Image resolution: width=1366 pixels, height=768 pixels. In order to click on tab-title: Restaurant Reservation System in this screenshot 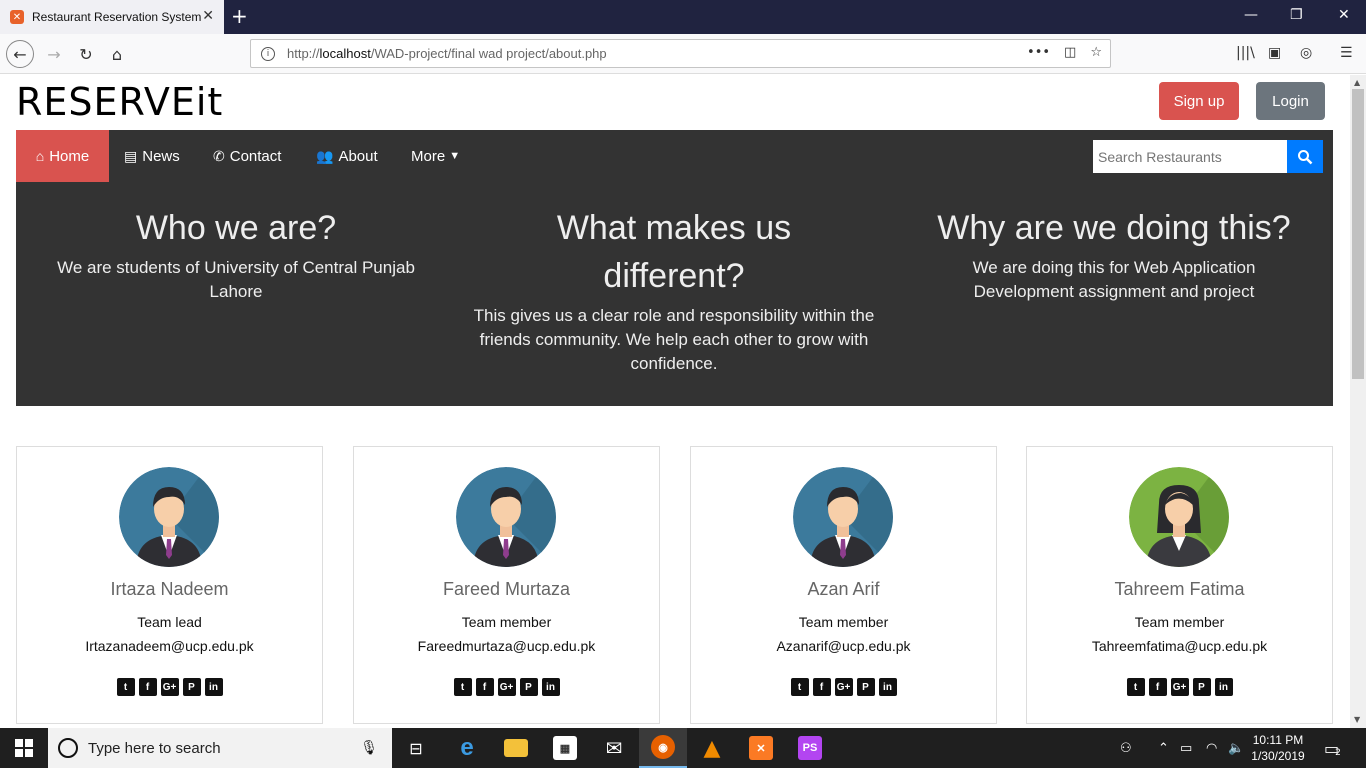, I will do `click(117, 17)`.